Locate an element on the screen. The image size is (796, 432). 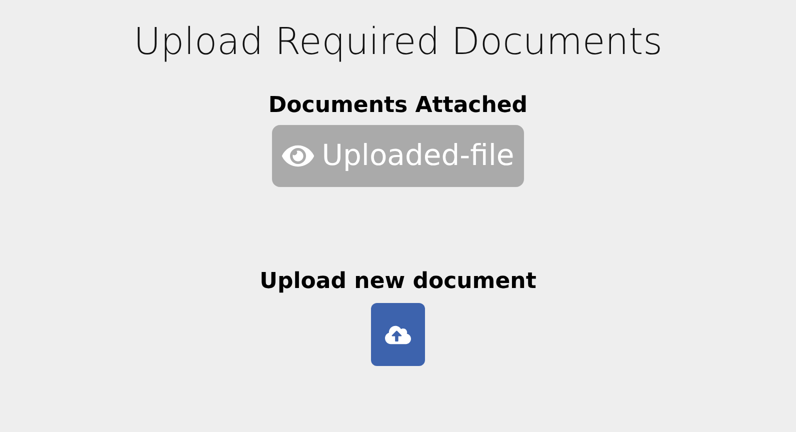
uploaded-file-button: Uploaded-file is located at coordinates (398, 156).